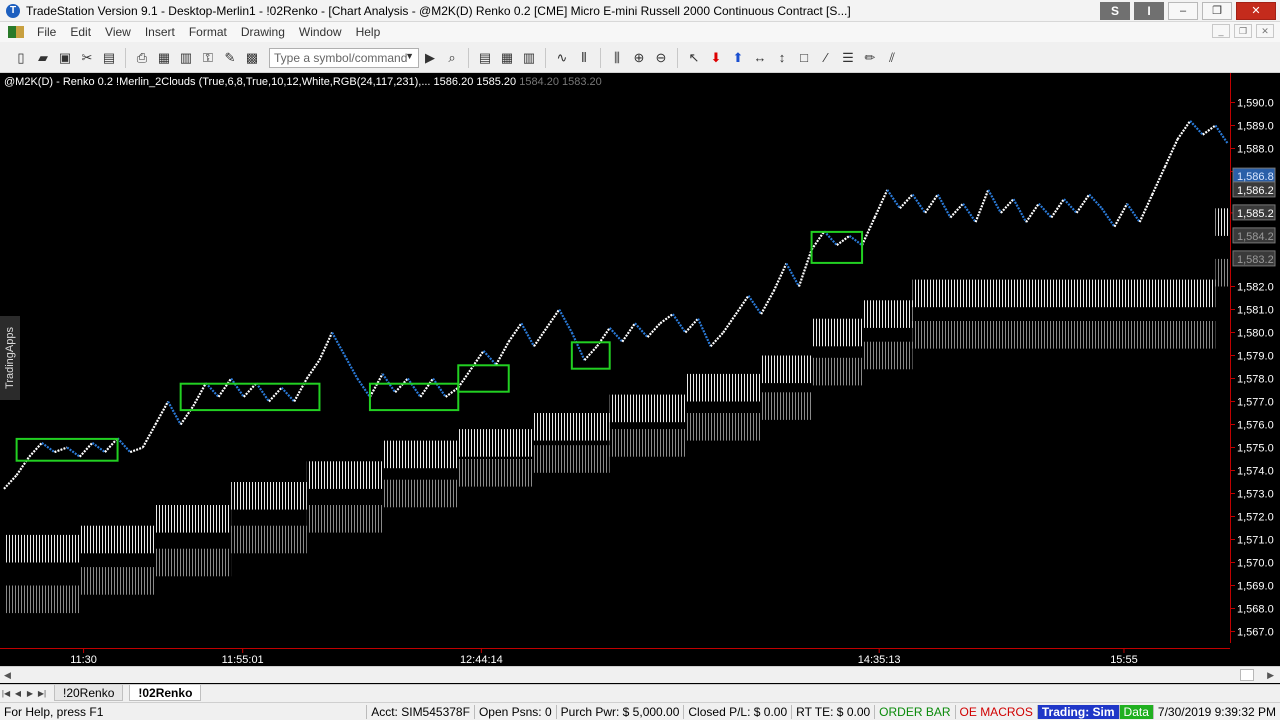 The width and height of the screenshot is (1280, 720). I want to click on order-bar-toggle: ORDER BAR, so click(914, 711).